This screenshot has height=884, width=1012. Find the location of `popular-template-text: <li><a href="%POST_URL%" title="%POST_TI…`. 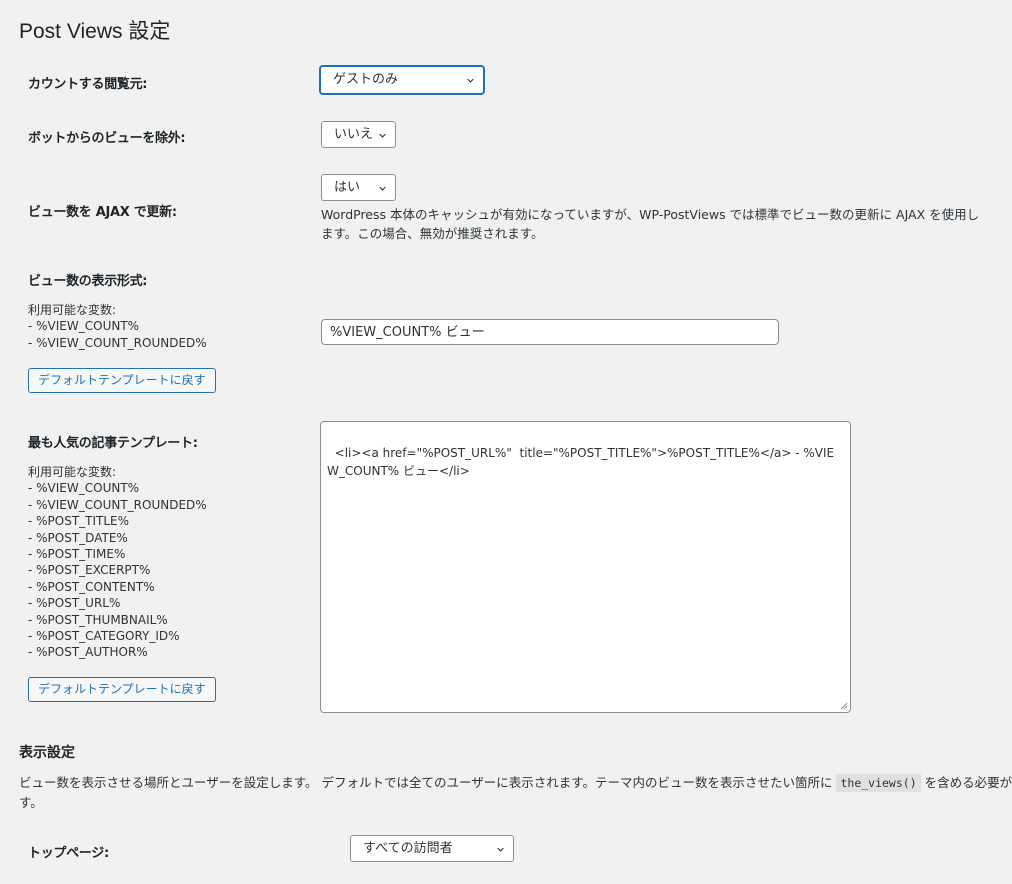

popular-template-text: <li><a href="%POST_URL%" title="%POST_TI… is located at coordinates (581, 462).